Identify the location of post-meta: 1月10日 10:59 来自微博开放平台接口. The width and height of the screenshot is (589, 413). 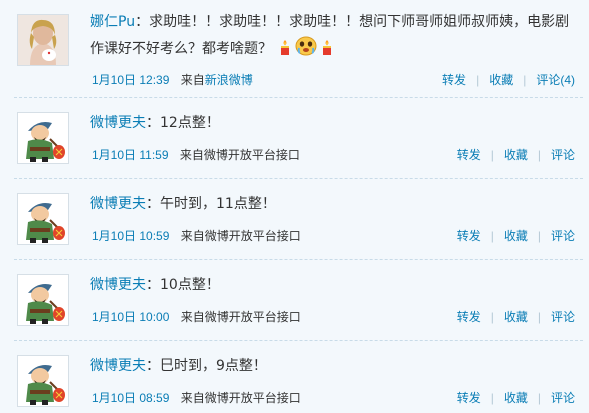
(196, 235).